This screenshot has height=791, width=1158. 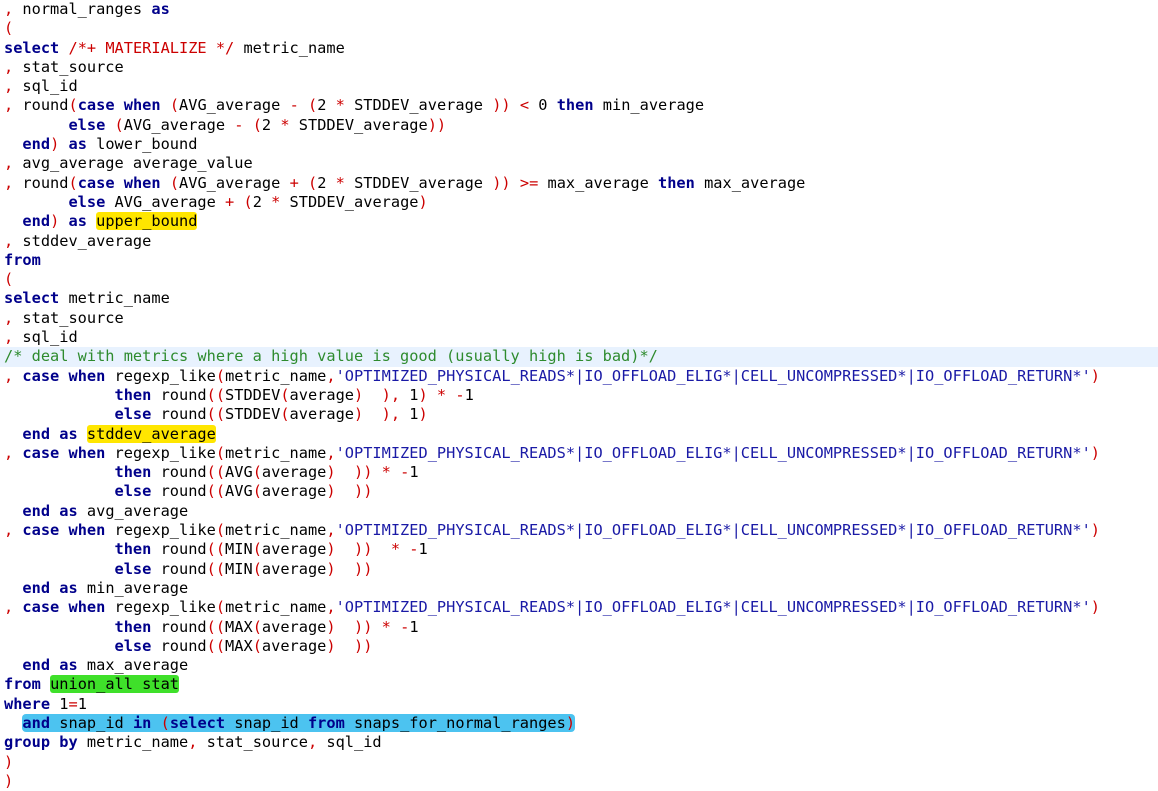 I want to click on code-token: STDDEV_average, so click(x=349, y=201).